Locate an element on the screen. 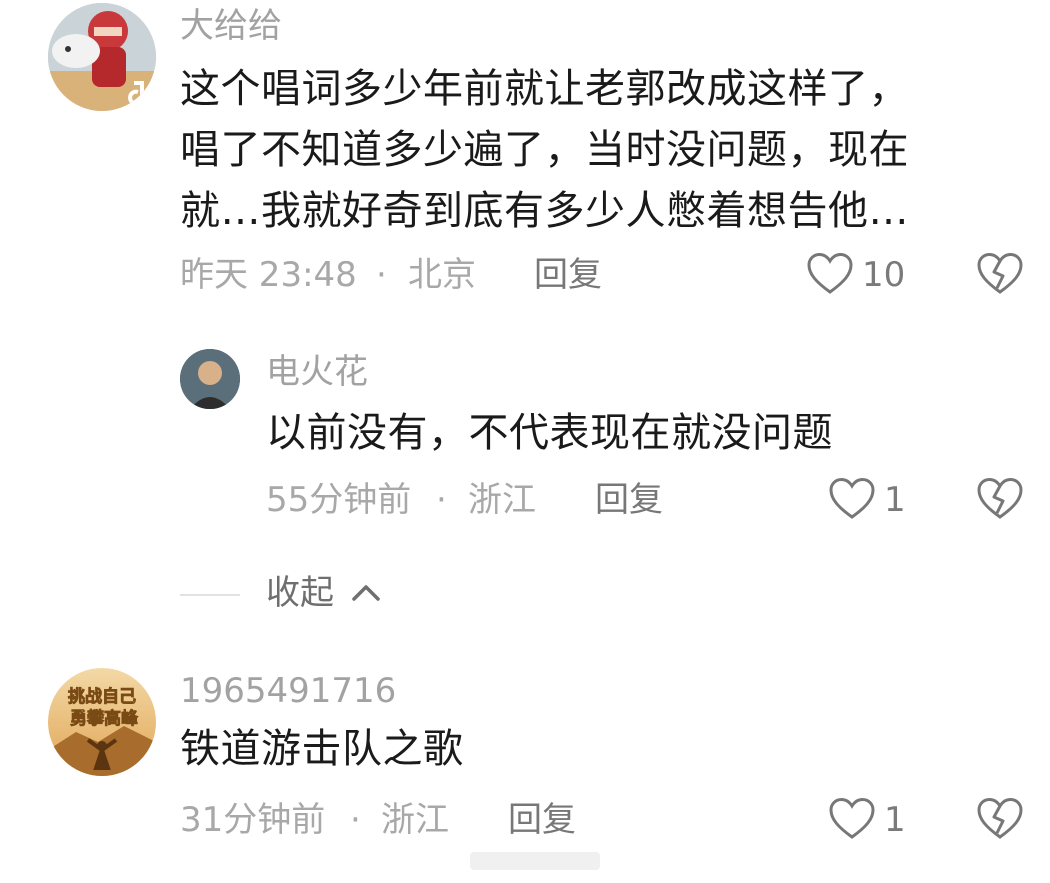 The width and height of the screenshot is (1050, 883). like-count: 10 is located at coordinates (884, 275).